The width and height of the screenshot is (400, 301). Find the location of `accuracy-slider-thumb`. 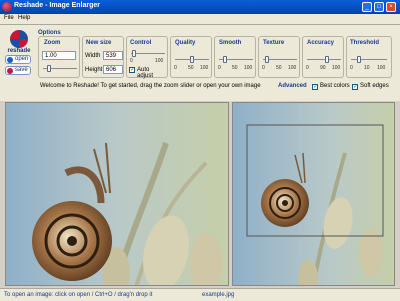

accuracy-slider-thumb is located at coordinates (327, 59).